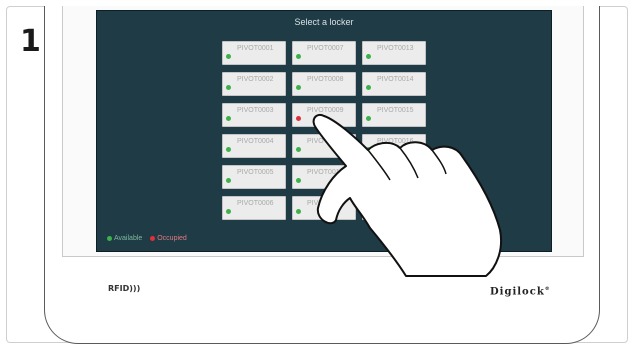 This screenshot has width=636, height=349. I want to click on locker-label: PIVOT0013, so click(395, 48).